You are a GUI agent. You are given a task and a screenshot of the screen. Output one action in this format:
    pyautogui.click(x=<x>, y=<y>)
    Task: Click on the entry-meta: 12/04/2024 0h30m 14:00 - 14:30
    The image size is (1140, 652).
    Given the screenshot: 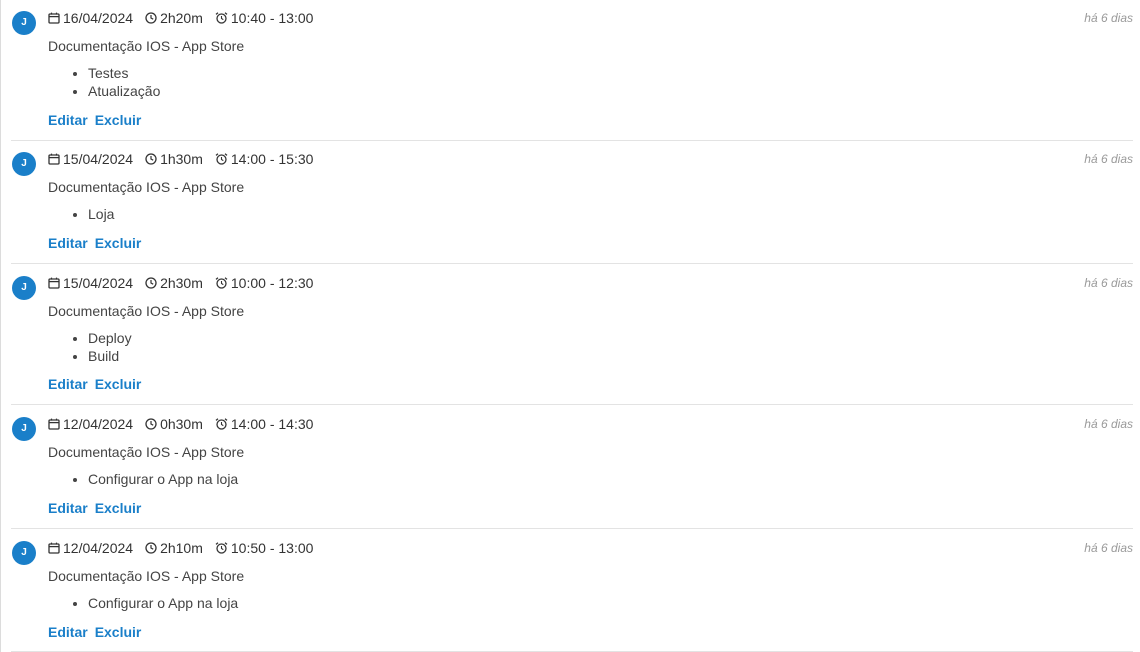 What is the action you would take?
    pyautogui.click(x=186, y=424)
    